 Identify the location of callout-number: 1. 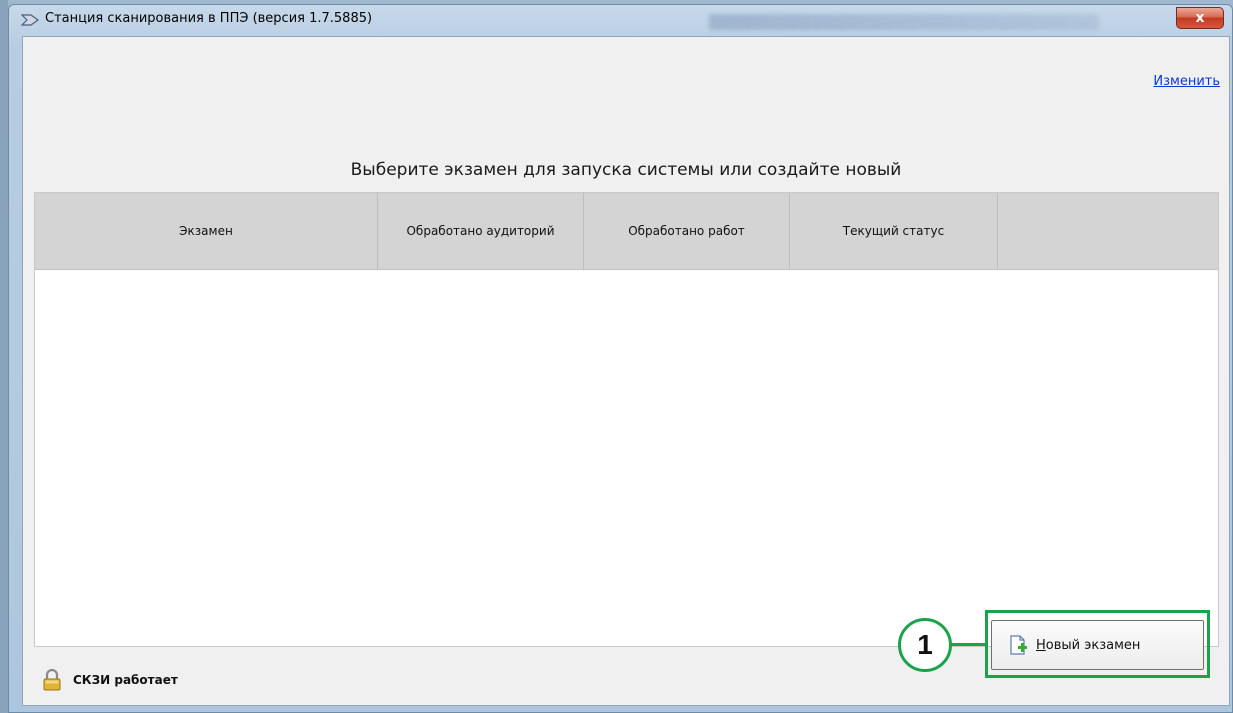
(925, 645).